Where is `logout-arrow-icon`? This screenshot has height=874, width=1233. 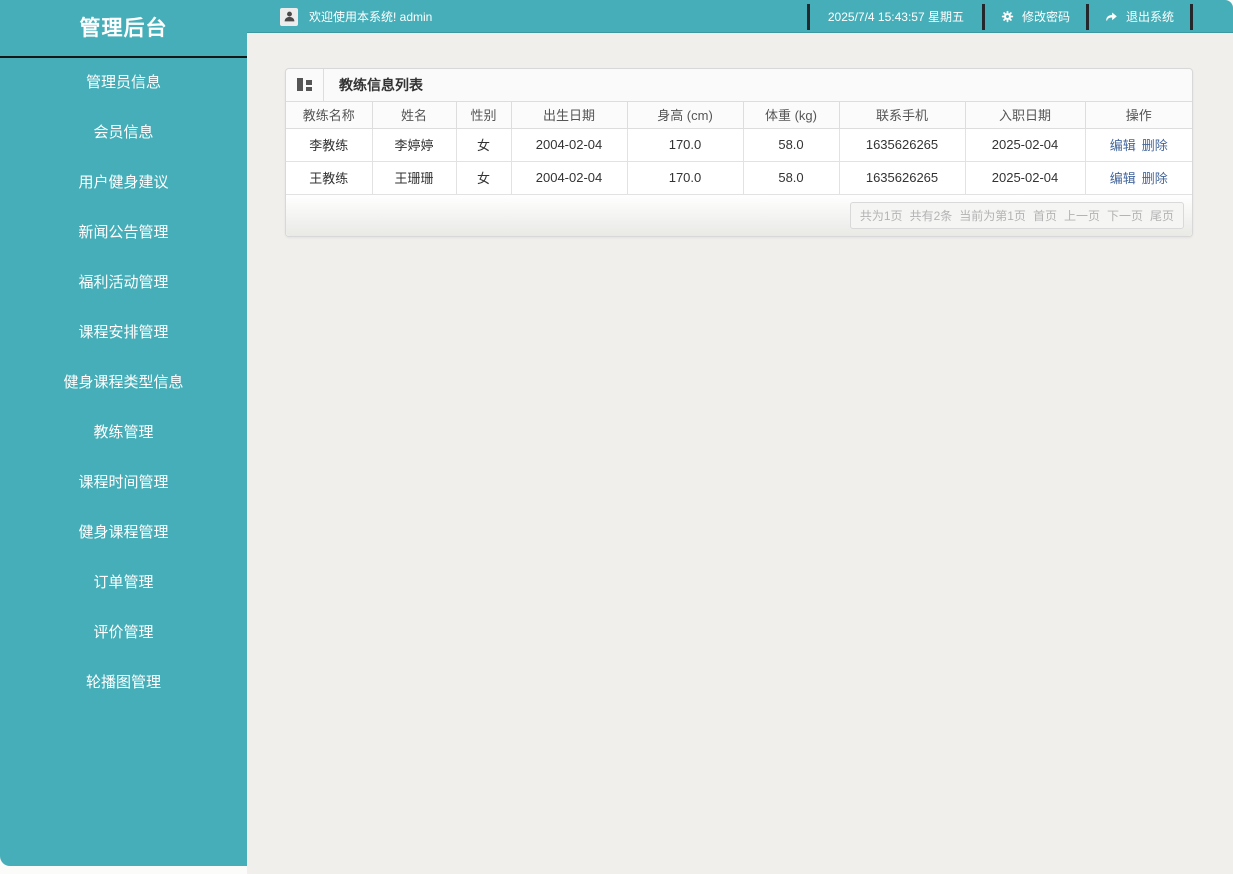
logout-arrow-icon is located at coordinates (1111, 16).